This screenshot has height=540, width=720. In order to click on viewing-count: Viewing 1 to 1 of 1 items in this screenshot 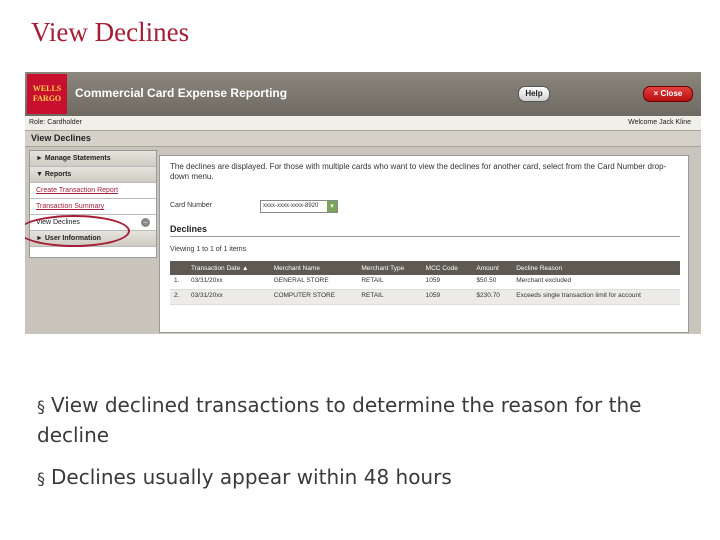, I will do `click(208, 249)`.